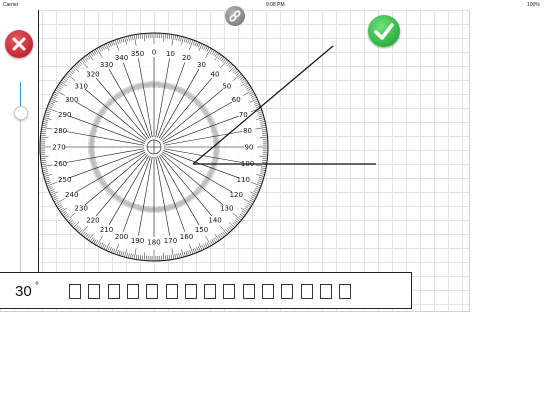  What do you see at coordinates (236, 195) in the screenshot?
I see `protractor-label: 120` at bounding box center [236, 195].